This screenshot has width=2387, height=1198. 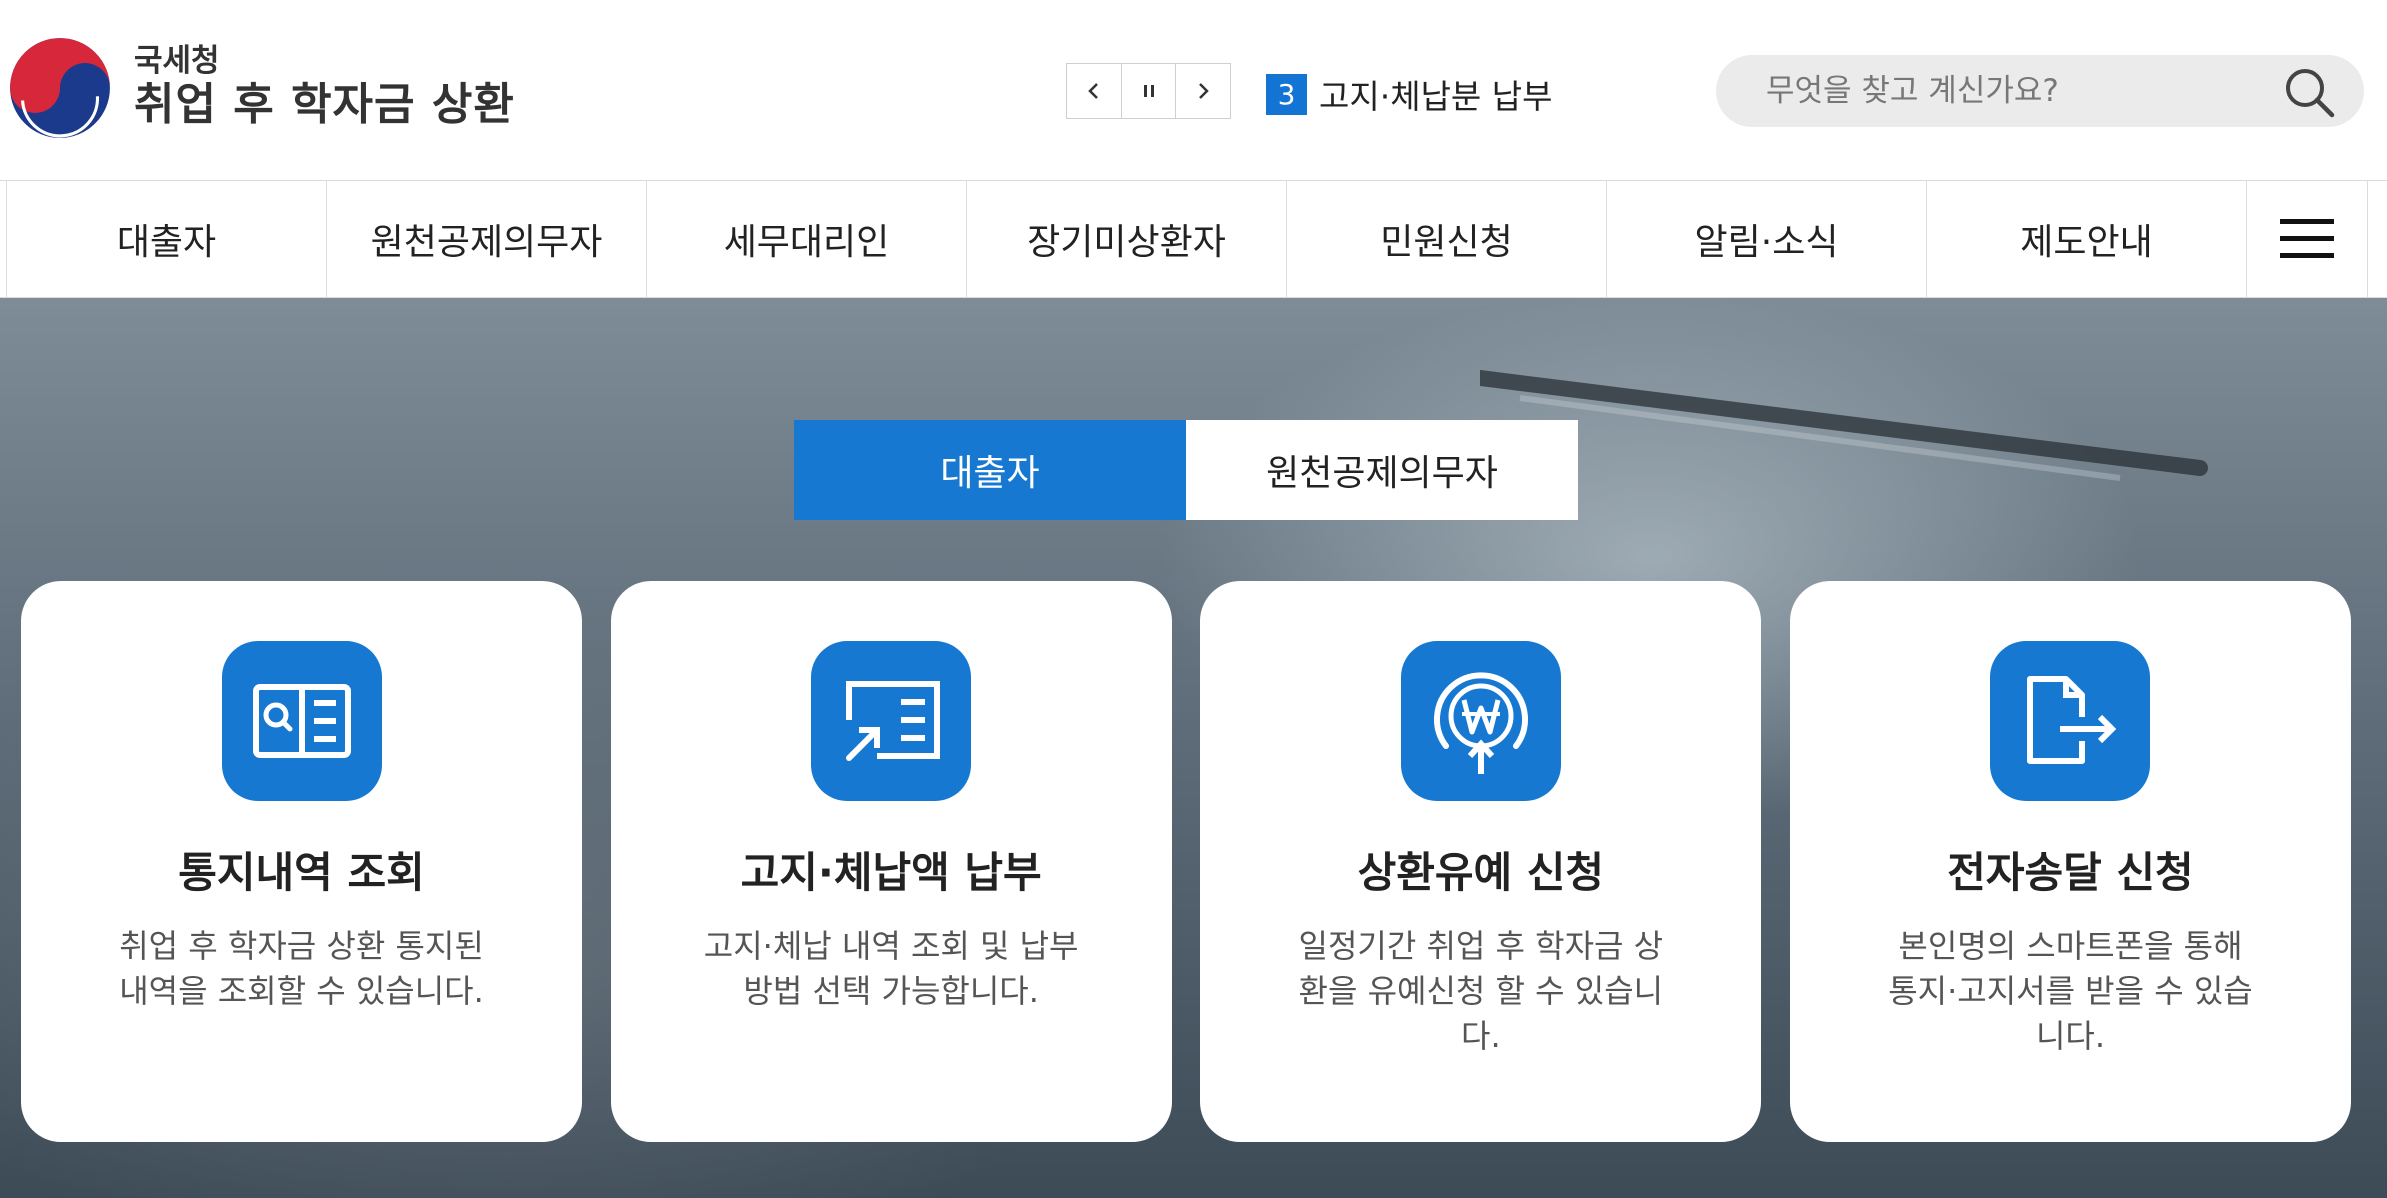 What do you see at coordinates (1446, 239) in the screenshot?
I see `nav-item-civil-request: 민원신청` at bounding box center [1446, 239].